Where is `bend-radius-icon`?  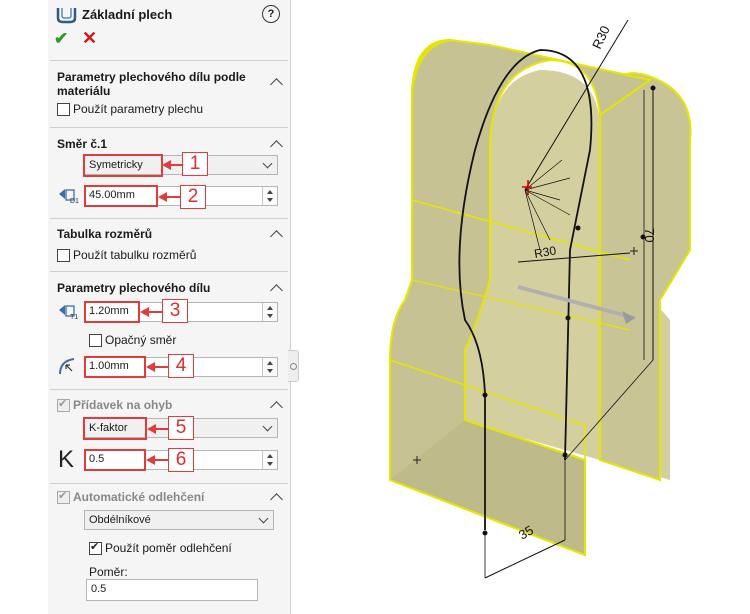 bend-radius-icon is located at coordinates (67, 366).